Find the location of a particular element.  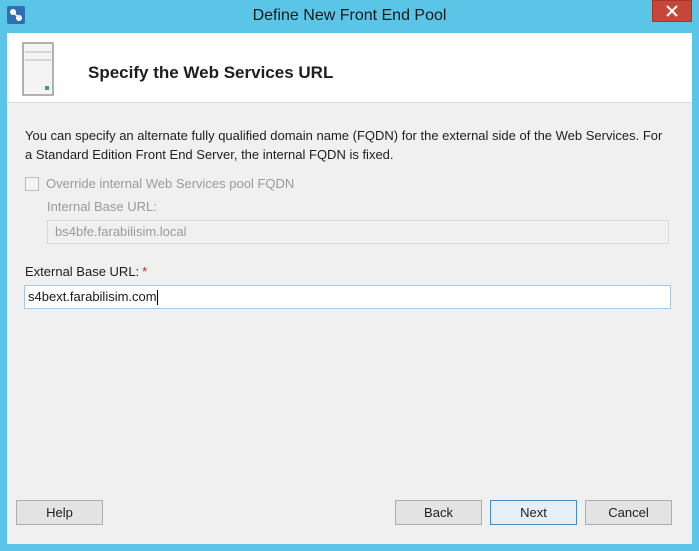

external-base-url-input: s4bext.farabilisim.com is located at coordinates (347, 297).